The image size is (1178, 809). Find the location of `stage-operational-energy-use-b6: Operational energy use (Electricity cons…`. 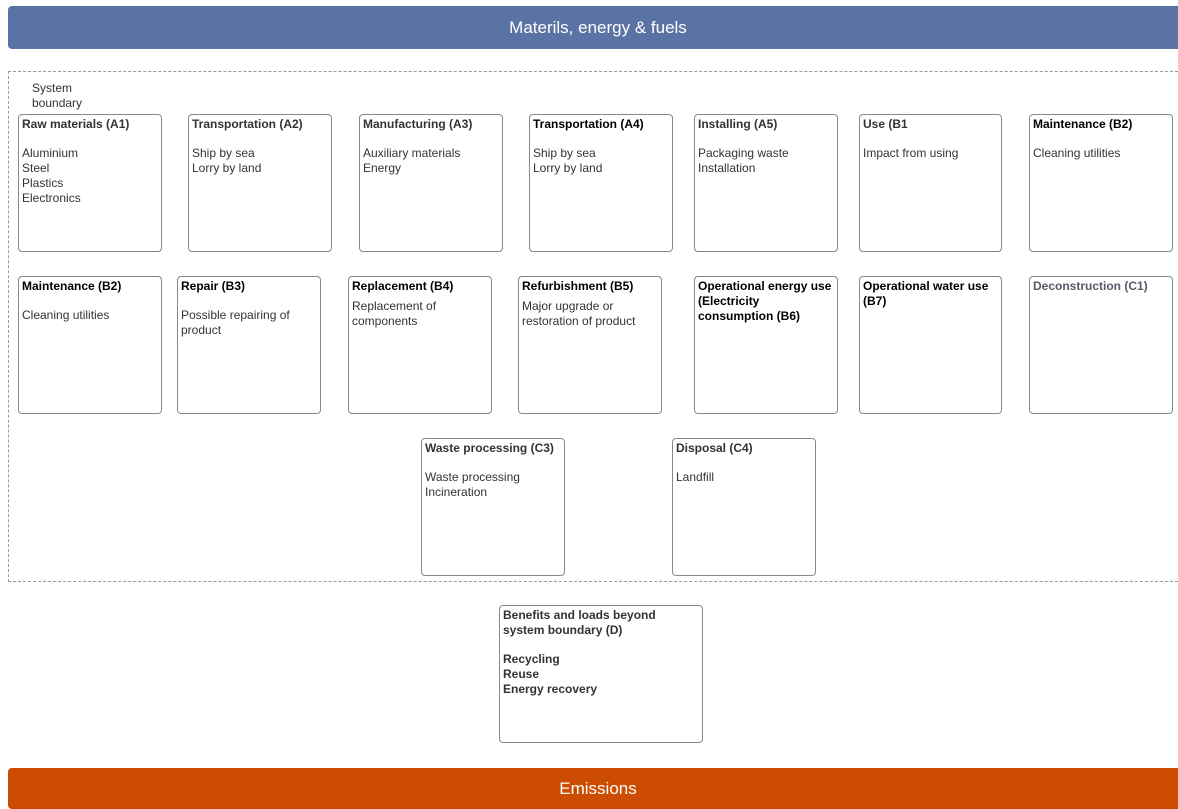

stage-operational-energy-use-b6: Operational energy use (Electricity cons… is located at coordinates (766, 345).